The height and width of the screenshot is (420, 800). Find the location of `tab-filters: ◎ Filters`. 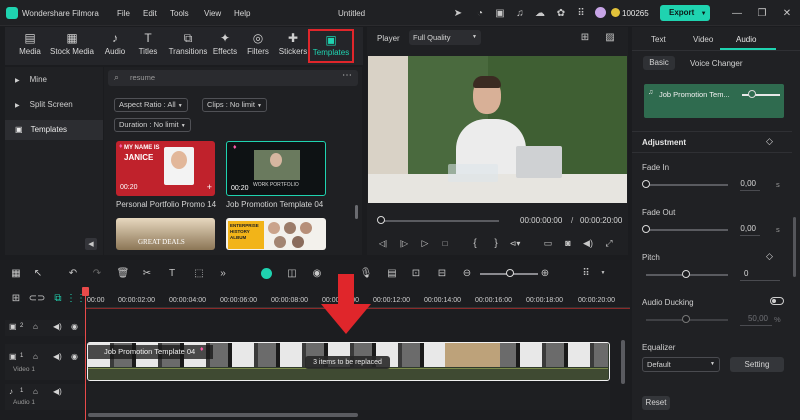

tab-filters: ◎ Filters is located at coordinates (258, 46).